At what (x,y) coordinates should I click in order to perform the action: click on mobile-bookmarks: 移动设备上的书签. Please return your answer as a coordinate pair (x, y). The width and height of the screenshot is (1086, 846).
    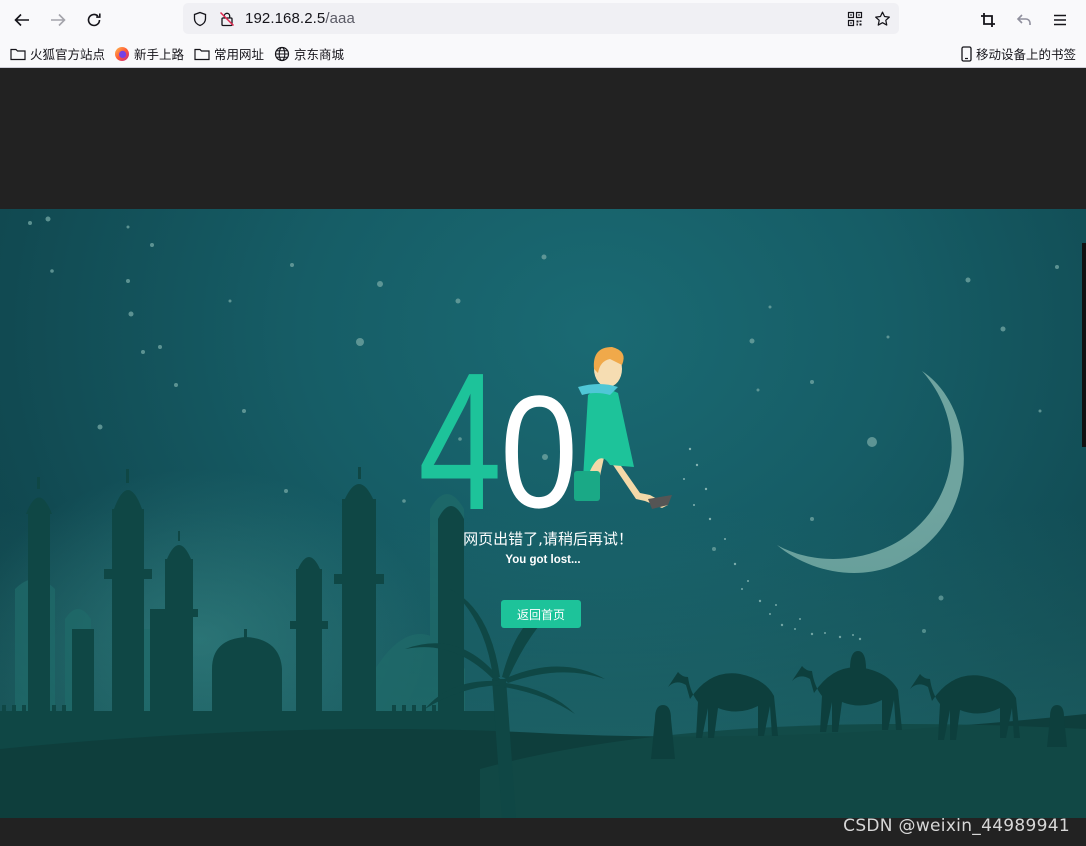
    Looking at the image, I should click on (1018, 53).